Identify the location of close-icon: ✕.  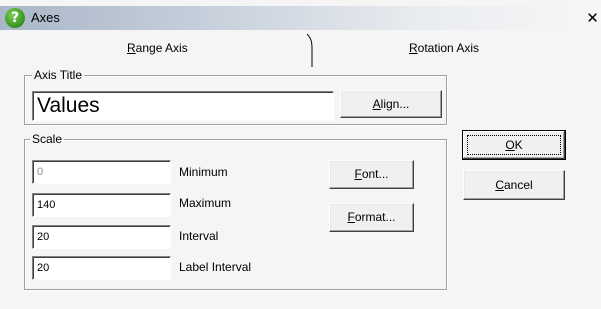
(592, 18).